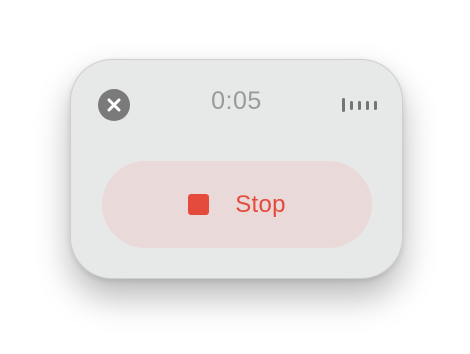  I want to click on stop-button: Stop, so click(237, 204).